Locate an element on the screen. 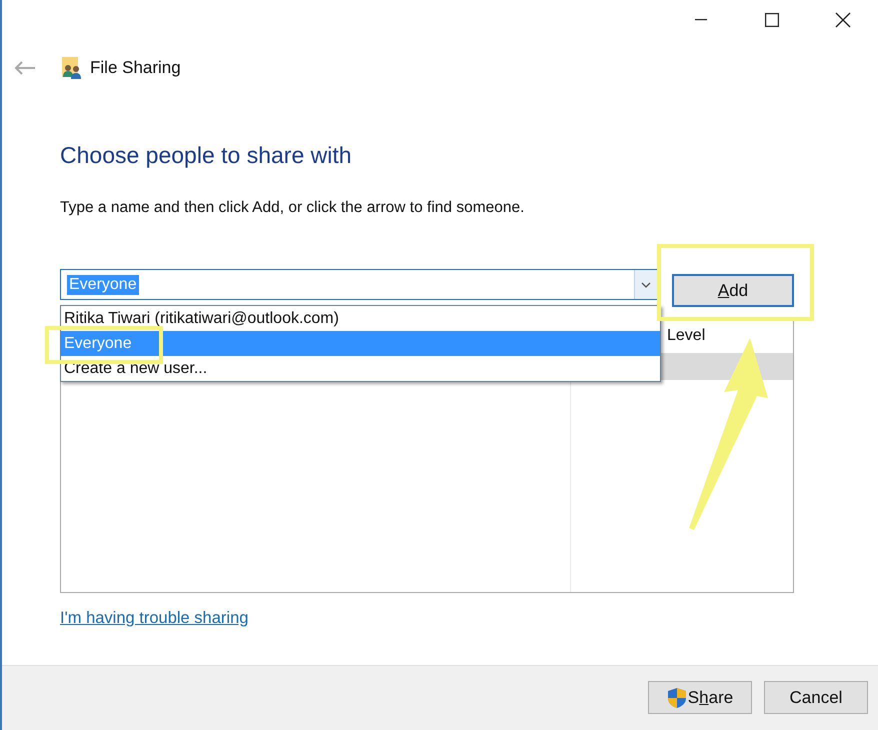 The image size is (878, 730). close-icon is located at coordinates (842, 20).